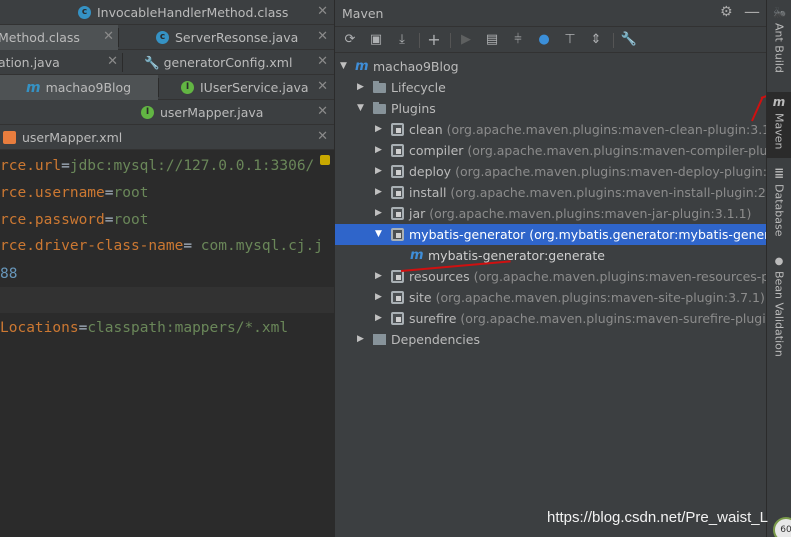 Image resolution: width=791 pixels, height=537 pixels. I want to click on tree-node-dependencies: ▶ Dependencies, so click(550, 339).